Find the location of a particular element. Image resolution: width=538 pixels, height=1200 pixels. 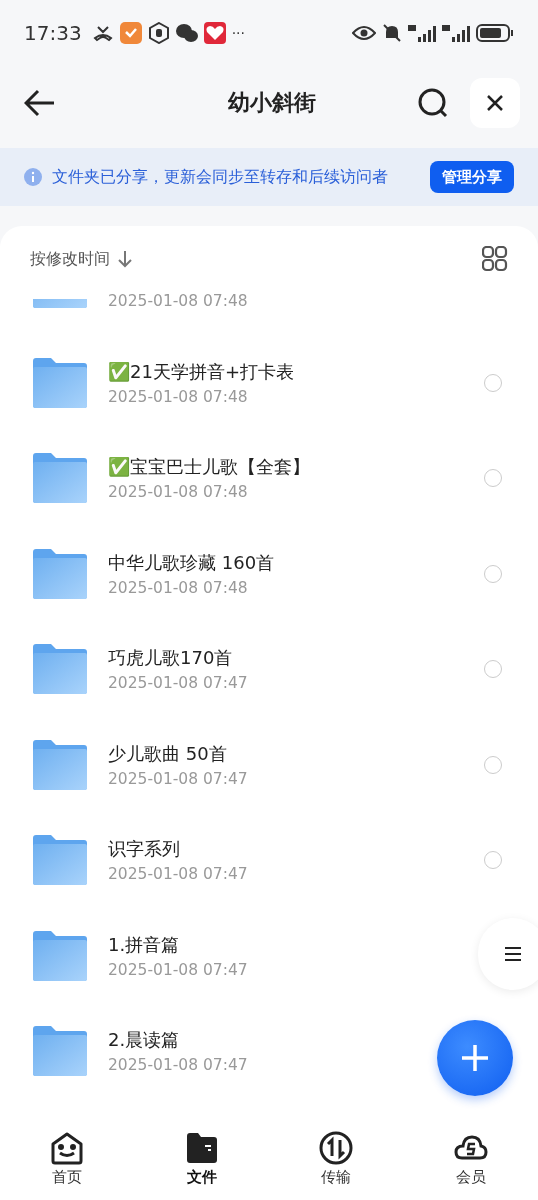

nav-tab: 传输 is located at coordinates (336, 1158).